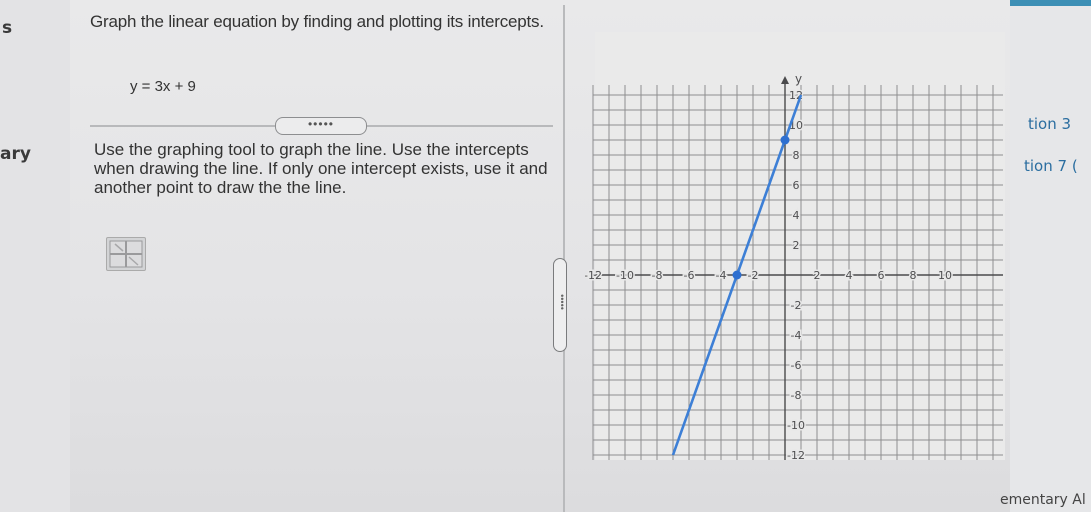  What do you see at coordinates (796, 454) in the screenshot?
I see `y-tick-label: -12` at bounding box center [796, 454].